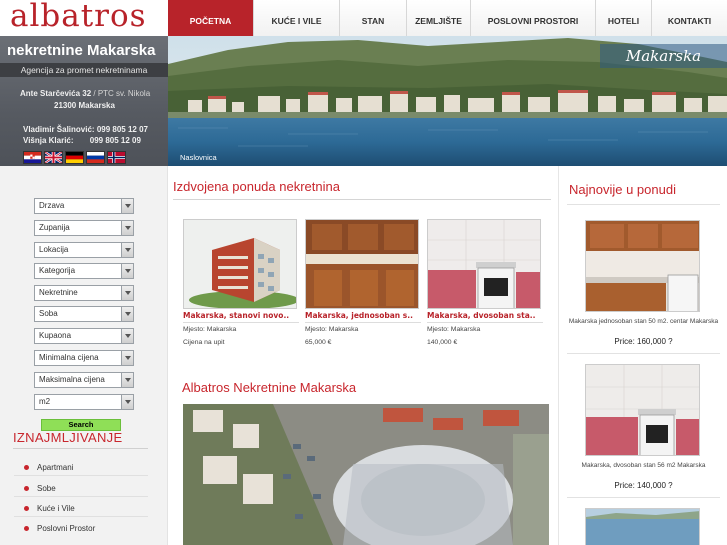 This screenshot has height=545, width=727. What do you see at coordinates (81, 50) in the screenshot?
I see `site-title: nekretnine Makarska` at bounding box center [81, 50].